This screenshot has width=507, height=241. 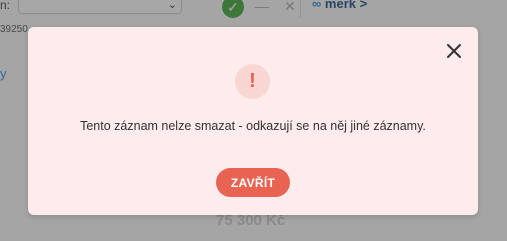 I want to click on close-icon, so click(x=454, y=51).